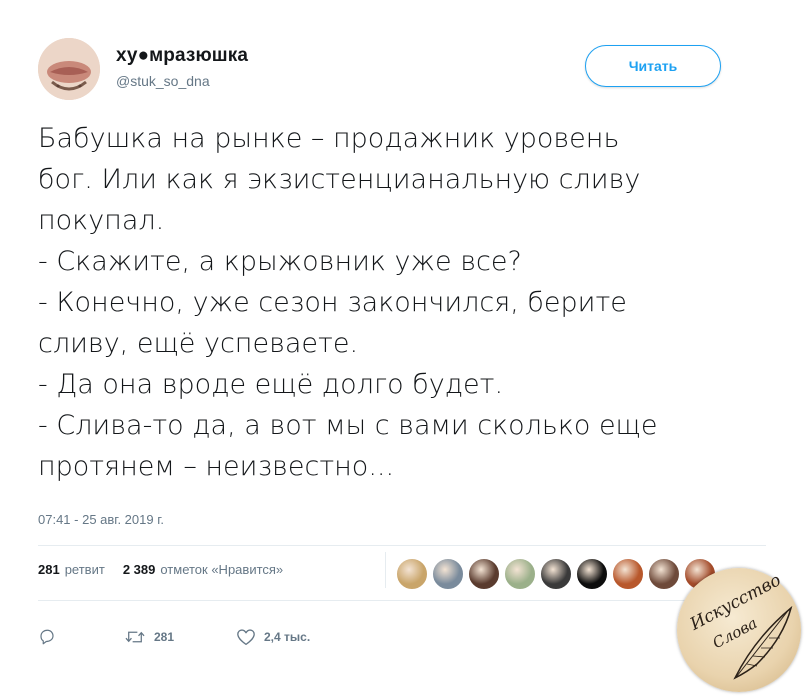 The height and width of the screenshot is (697, 807). I want to click on tweet-stats: 281 ретвит 2 389 отметок «Нравится», so click(160, 569).